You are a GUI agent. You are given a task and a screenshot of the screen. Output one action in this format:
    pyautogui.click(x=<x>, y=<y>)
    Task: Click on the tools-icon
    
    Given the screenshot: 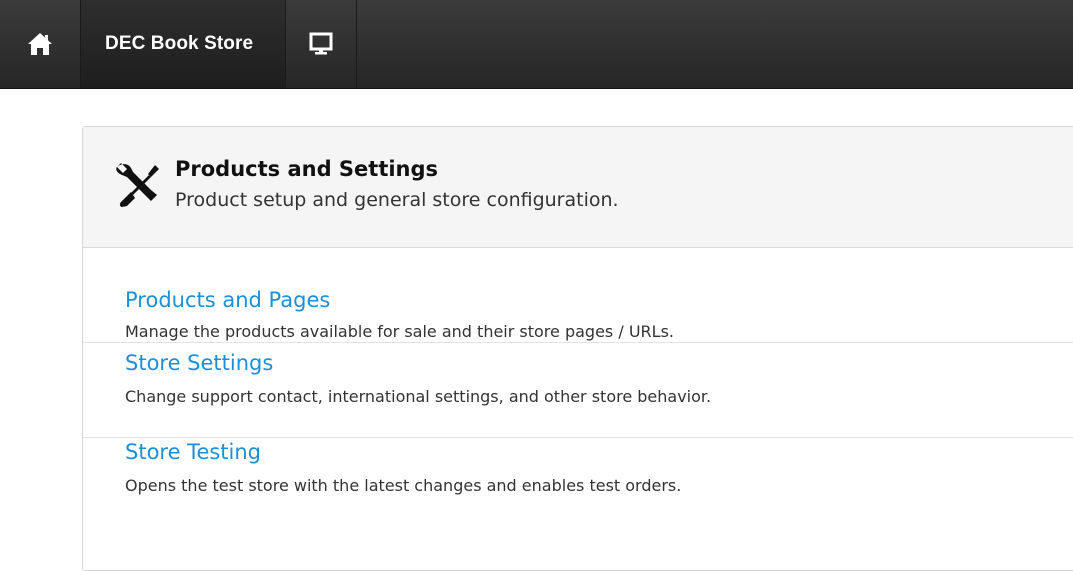 What is the action you would take?
    pyautogui.click(x=137, y=185)
    